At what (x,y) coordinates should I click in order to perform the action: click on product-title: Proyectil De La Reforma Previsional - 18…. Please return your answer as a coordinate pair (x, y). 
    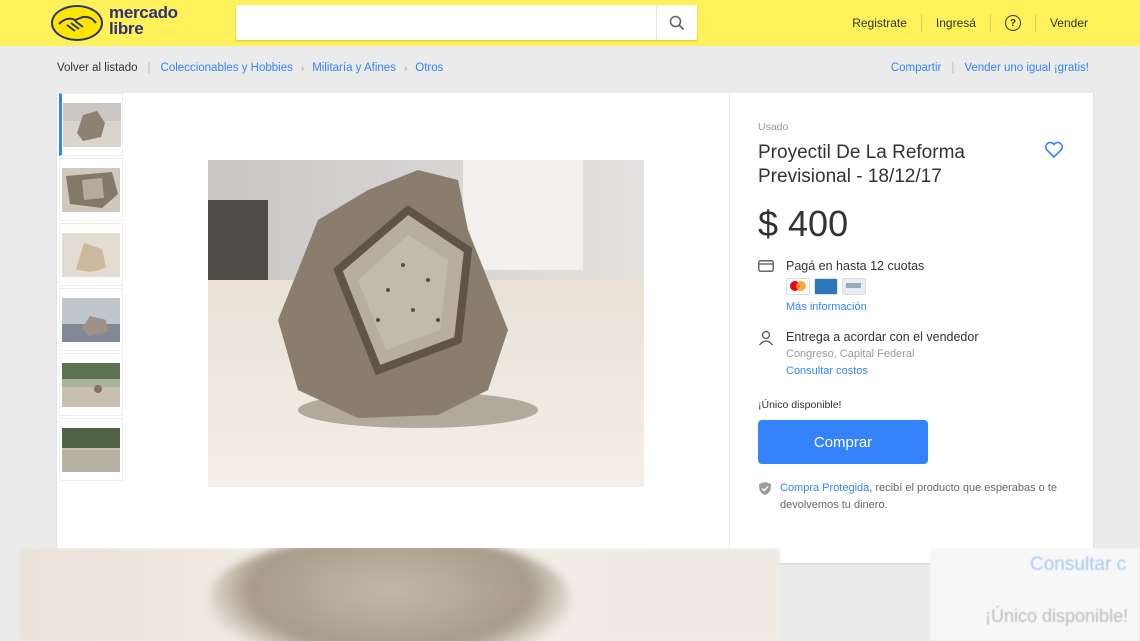
    Looking at the image, I should click on (861, 164).